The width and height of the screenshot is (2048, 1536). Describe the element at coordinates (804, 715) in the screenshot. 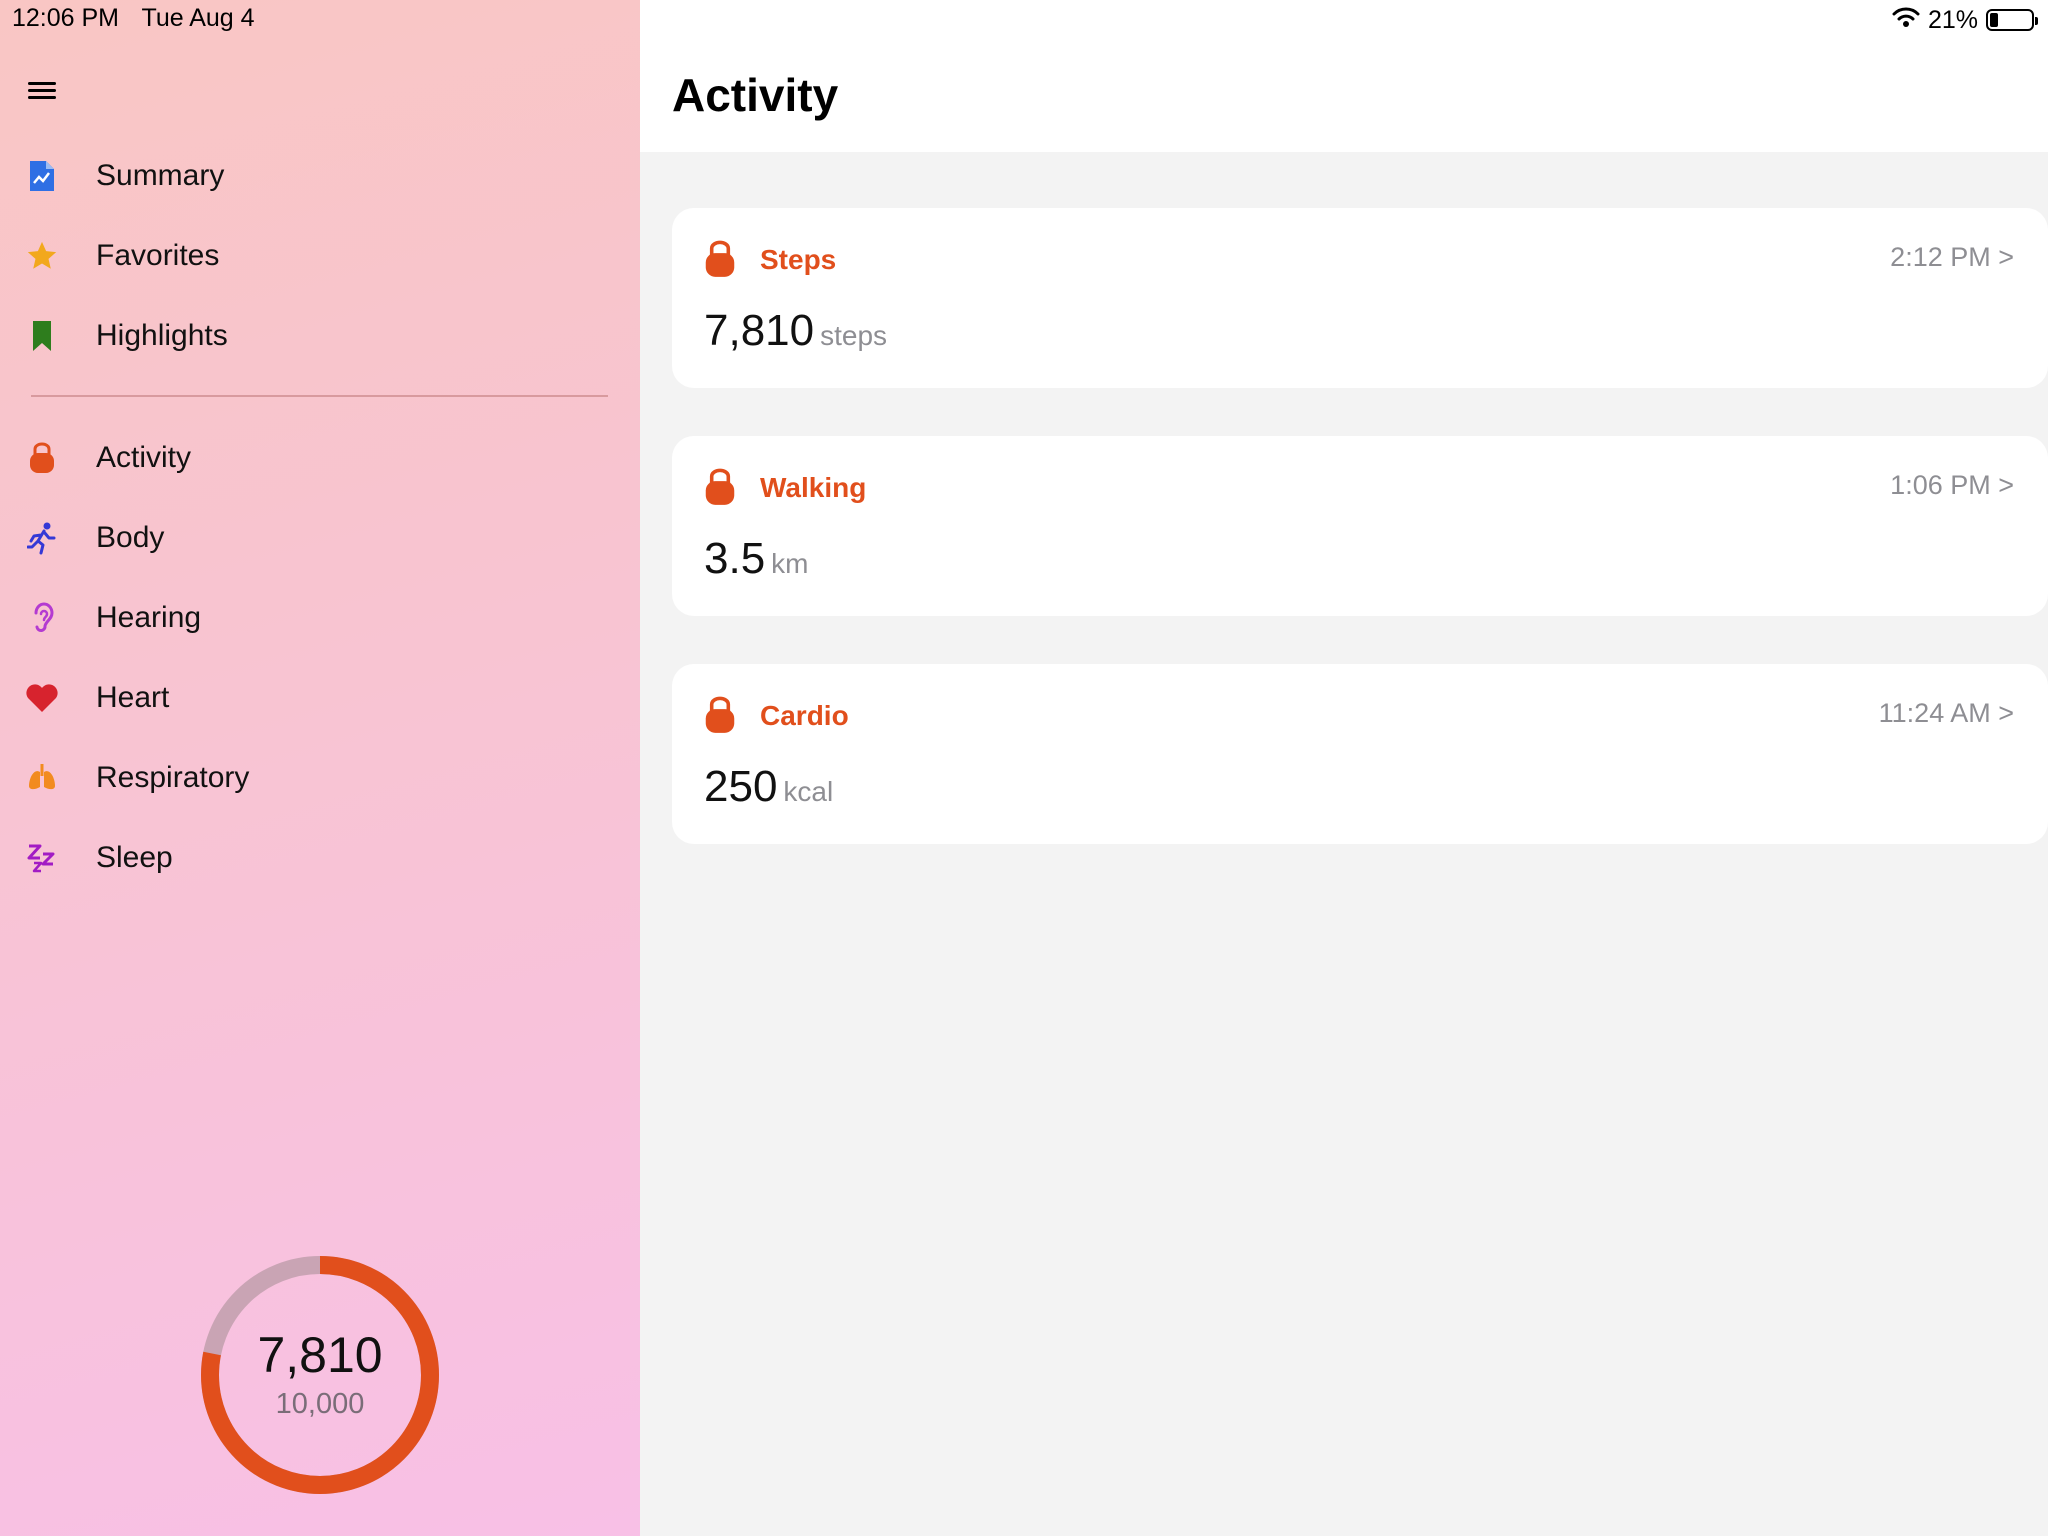

I see `card-title: Cardio` at that location.